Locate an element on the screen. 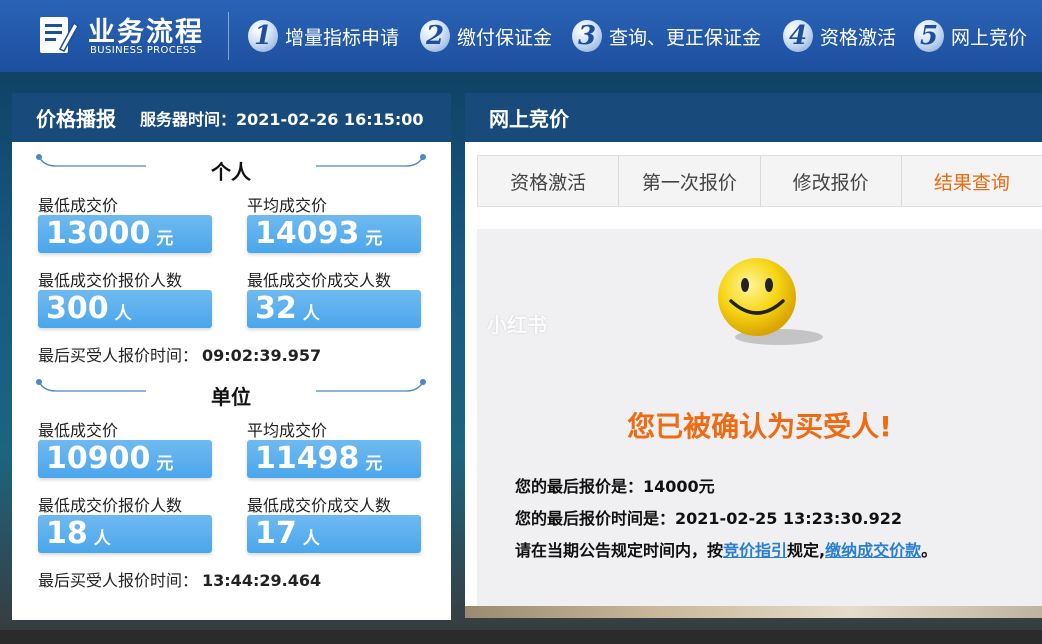  payment-notice: 请在当期公告规定时间内，按竞价指引规定,缴纳成交价款。 is located at coordinates (726, 549).